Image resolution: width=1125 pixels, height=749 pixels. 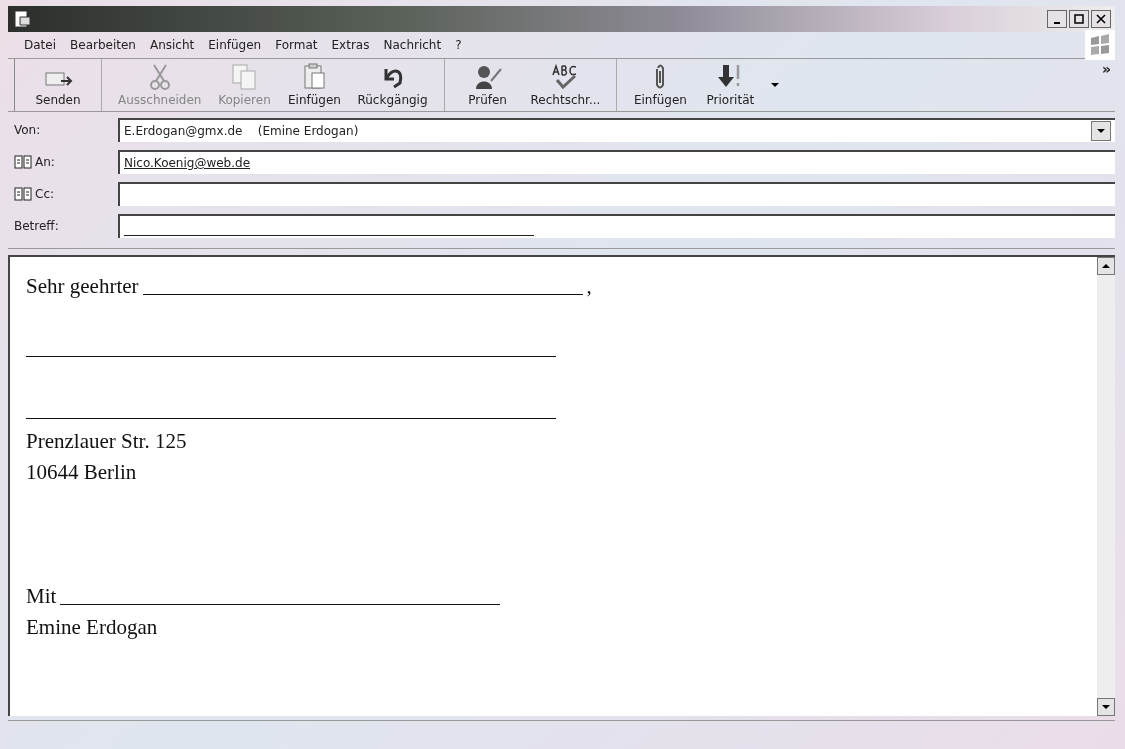 I want to click on toolbar-button: Senden, so click(x=58, y=85).